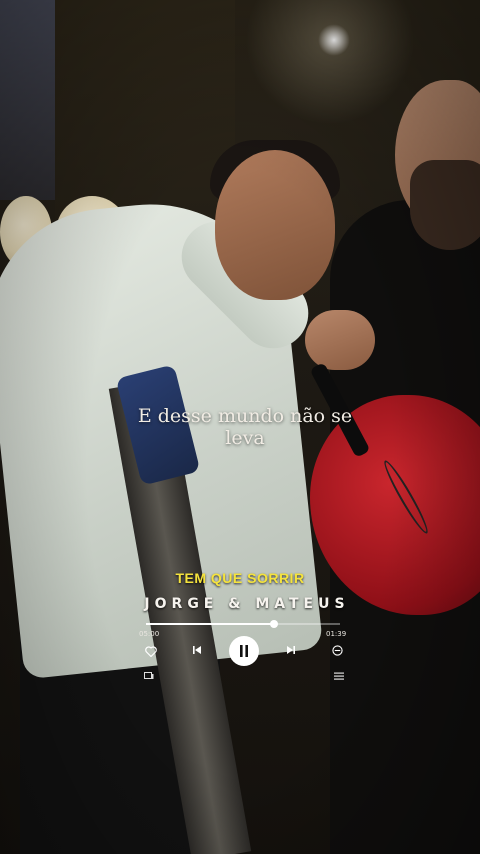 This screenshot has height=854, width=480. I want to click on progress-handle, so click(274, 624).